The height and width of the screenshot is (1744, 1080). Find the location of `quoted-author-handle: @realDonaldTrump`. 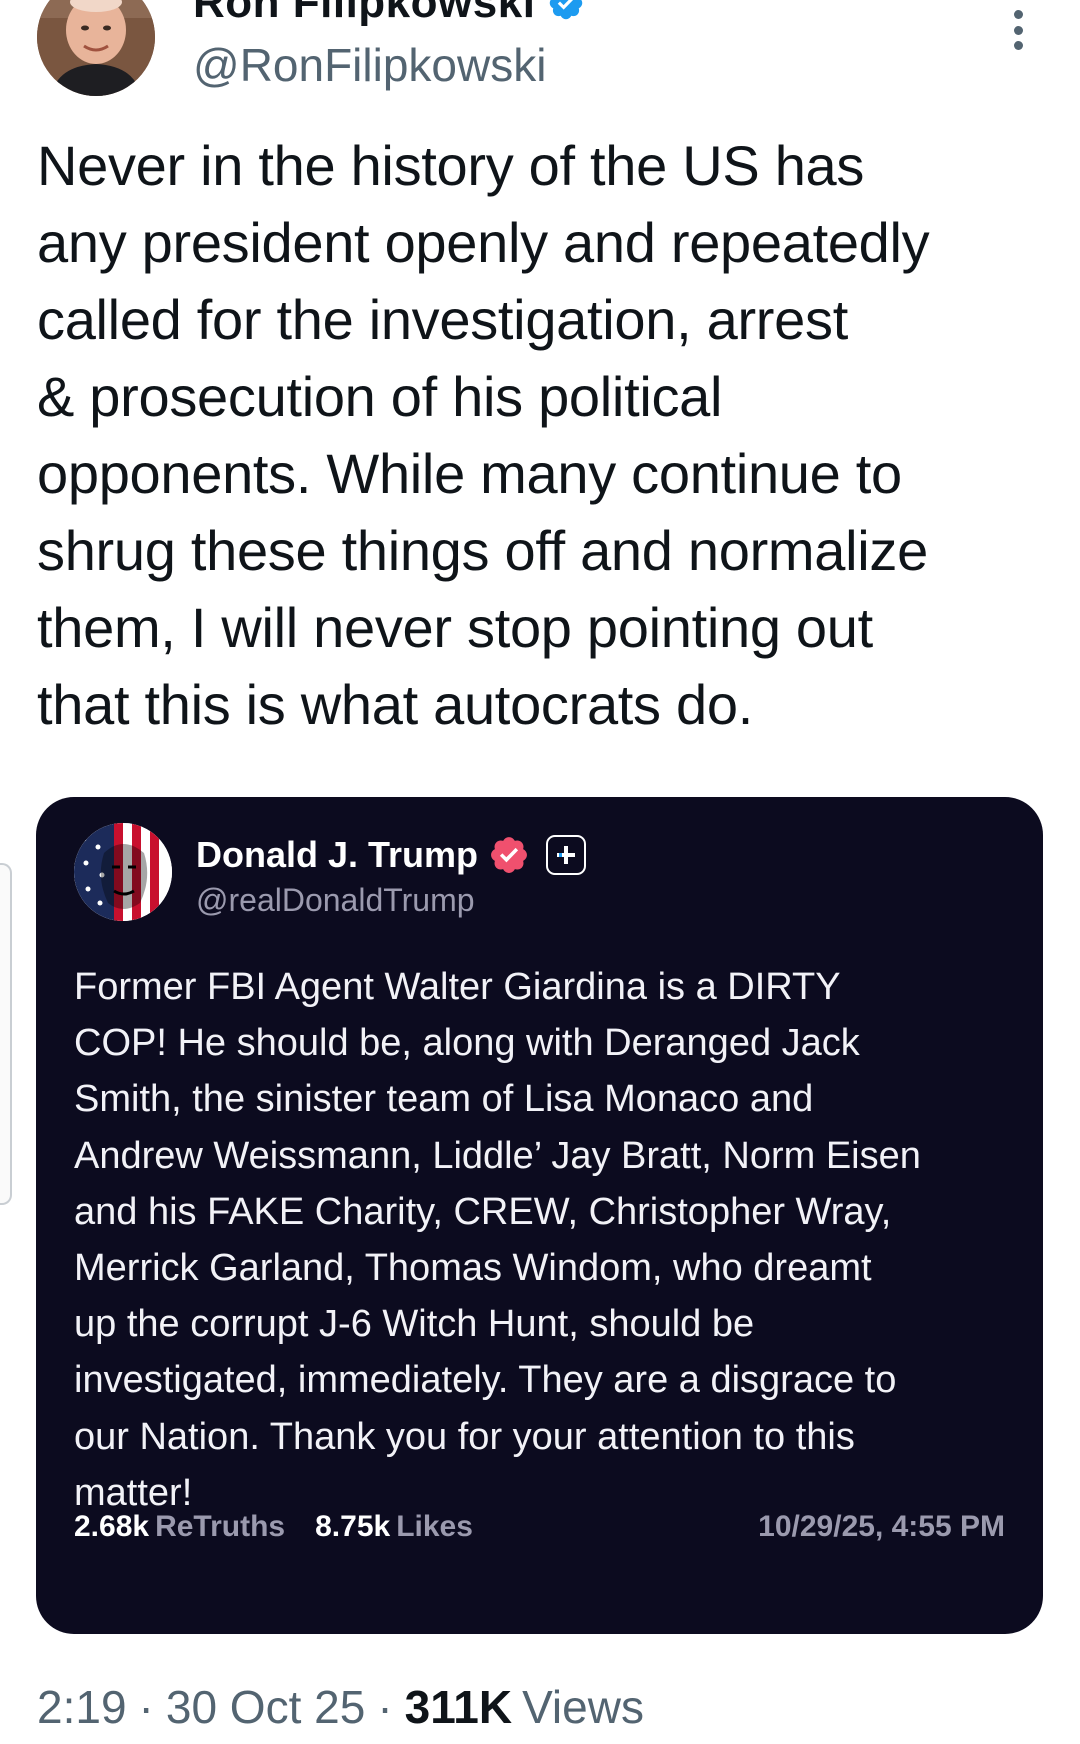

quoted-author-handle: @realDonaldTrump is located at coordinates (335, 900).